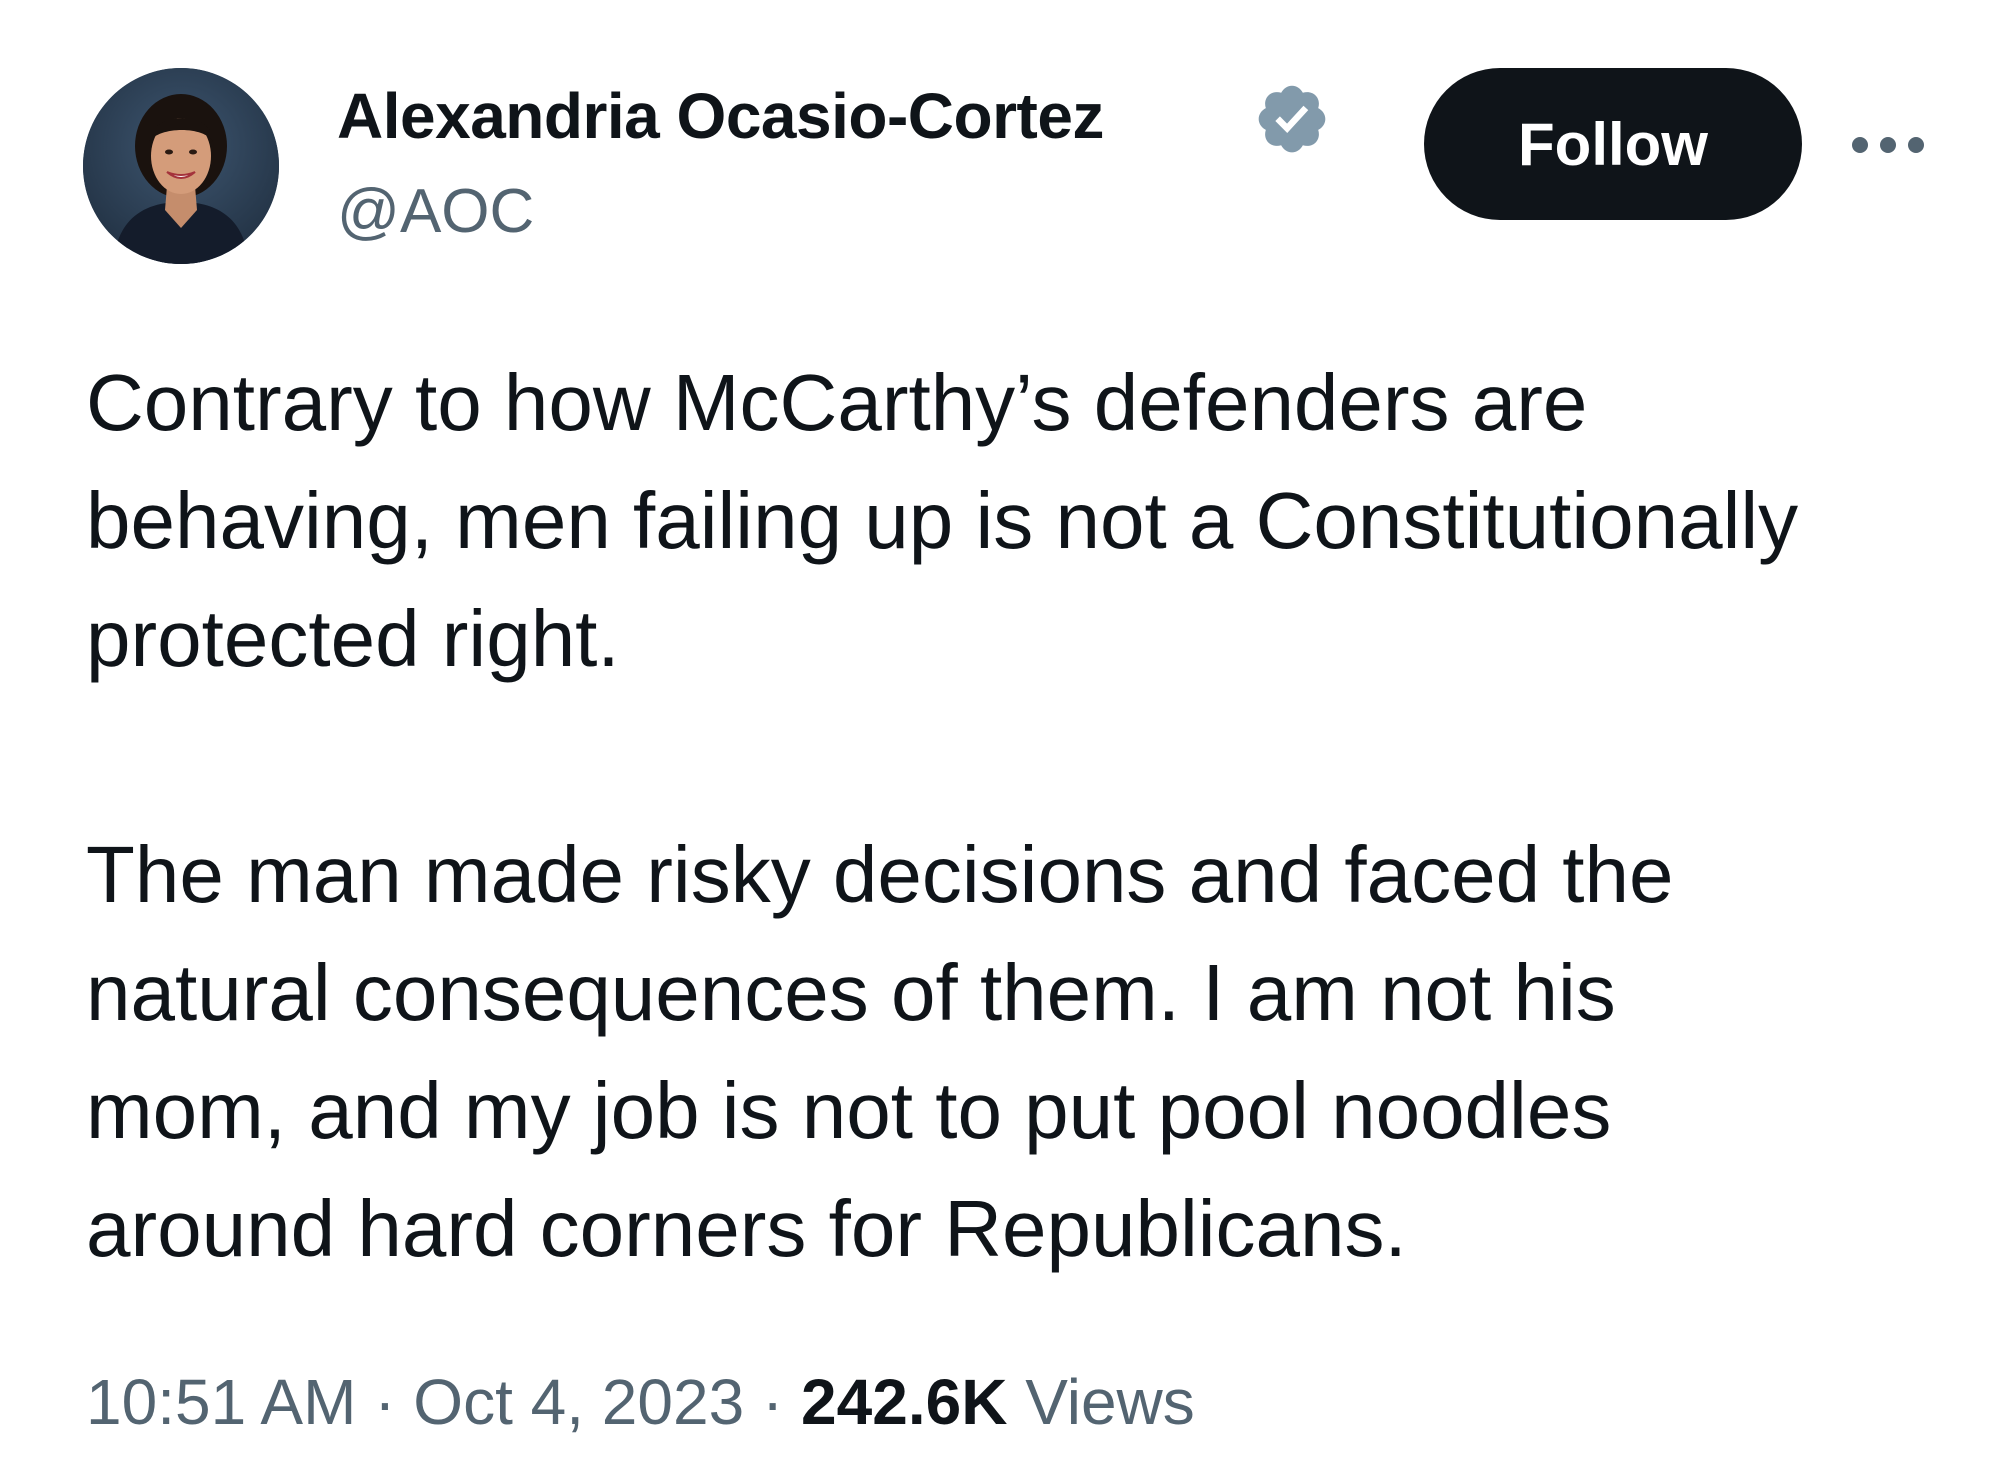 The height and width of the screenshot is (1465, 2000). I want to click on more-options-button, so click(1888, 145).